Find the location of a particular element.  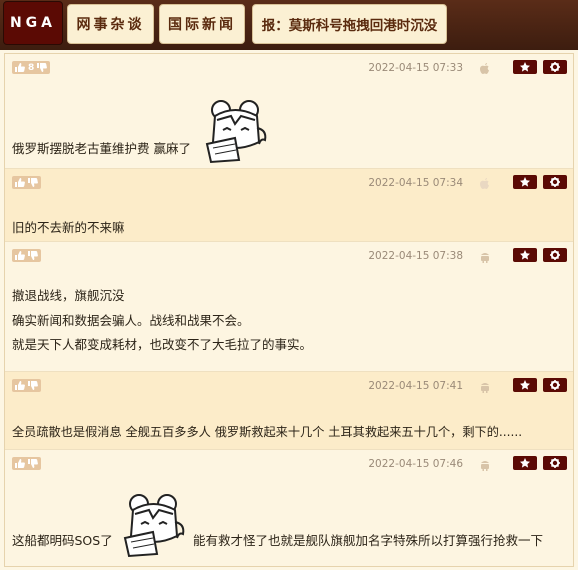

post-content: 旧的不去新的不来嘛 is located at coordinates (68, 226).